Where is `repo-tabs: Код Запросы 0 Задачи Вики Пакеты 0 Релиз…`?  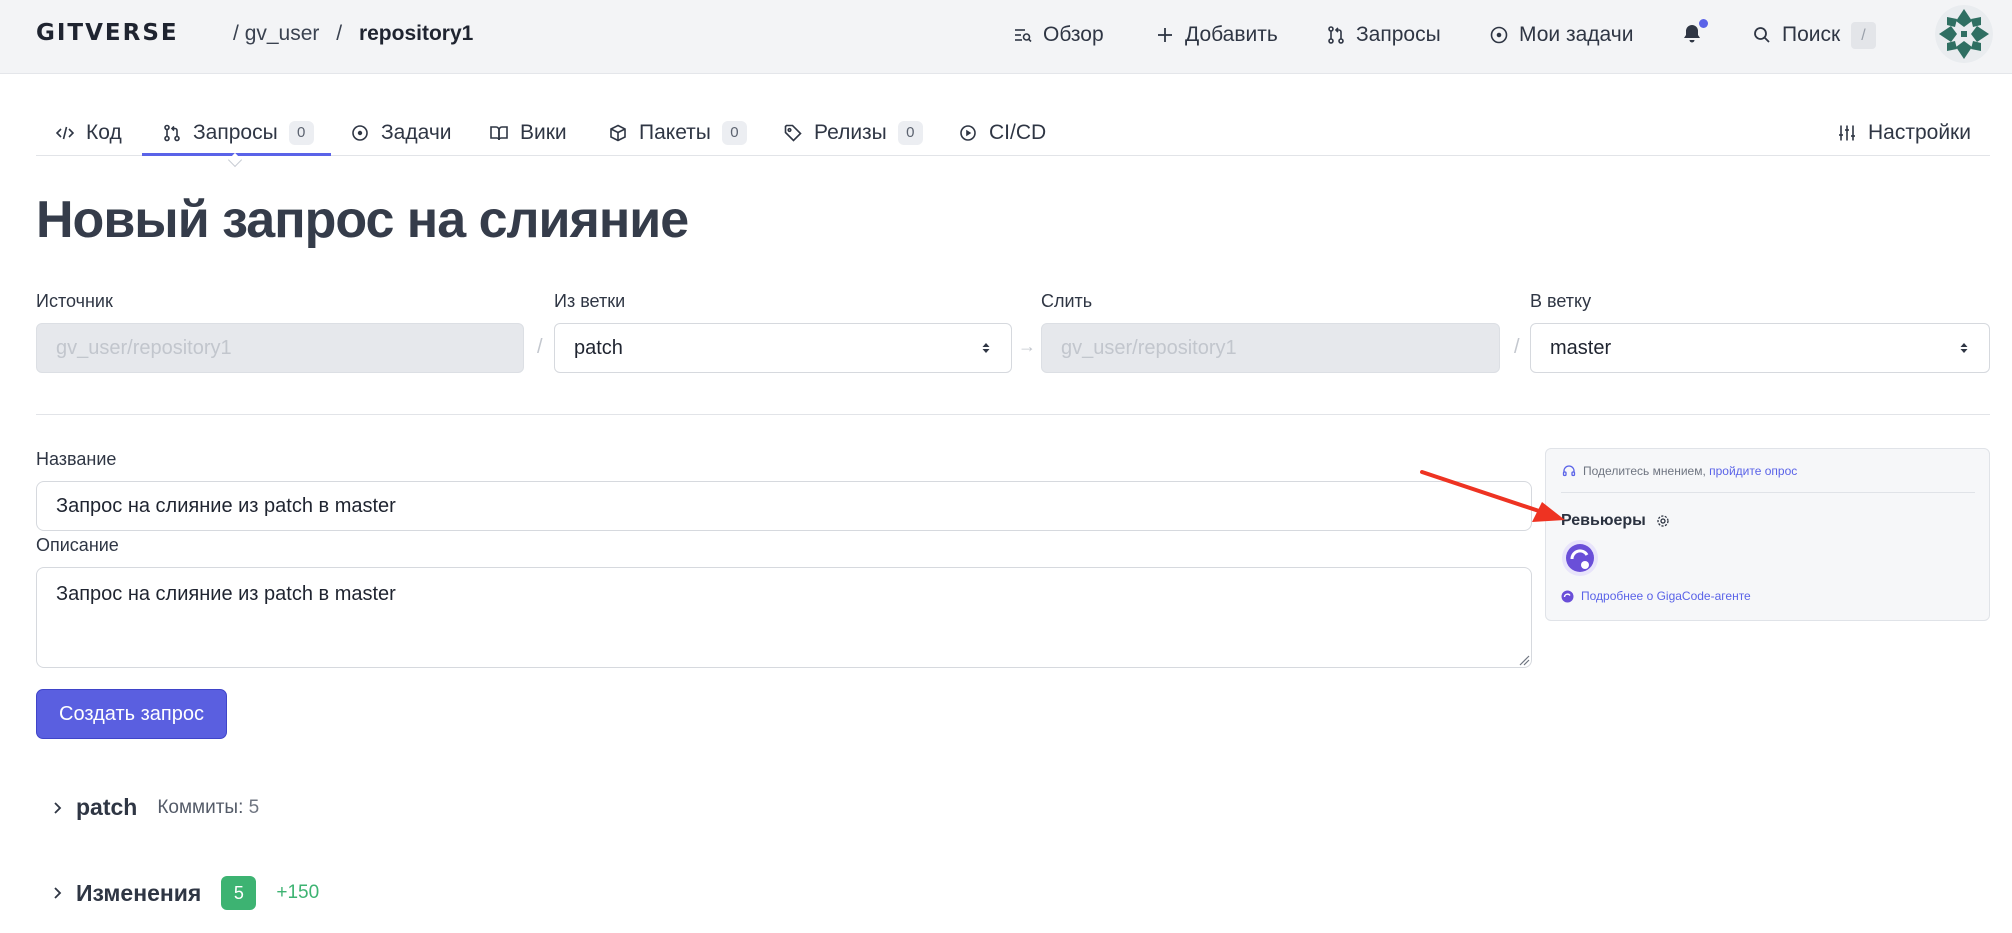
repo-tabs: Код Запросы 0 Задачи Вики Пакеты 0 Релиз… is located at coordinates (1013, 133).